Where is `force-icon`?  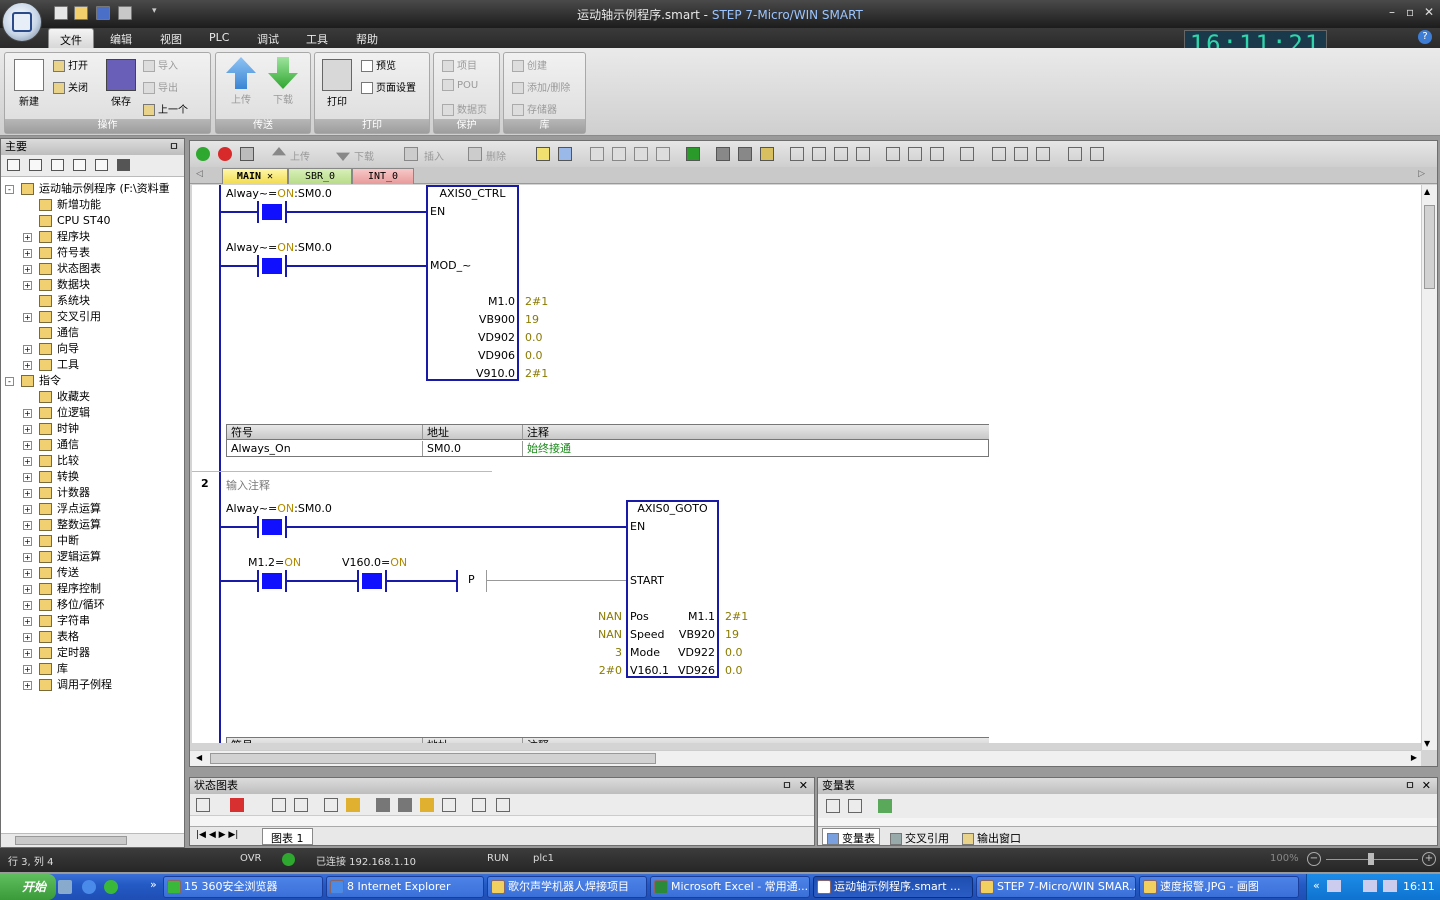
force-icon is located at coordinates (427, 805).